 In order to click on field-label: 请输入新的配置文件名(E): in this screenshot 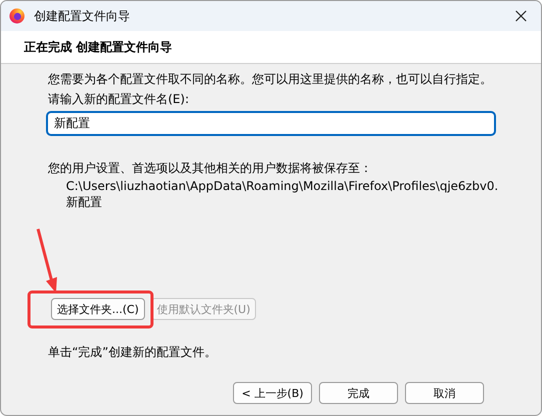, I will do `click(119, 99)`.